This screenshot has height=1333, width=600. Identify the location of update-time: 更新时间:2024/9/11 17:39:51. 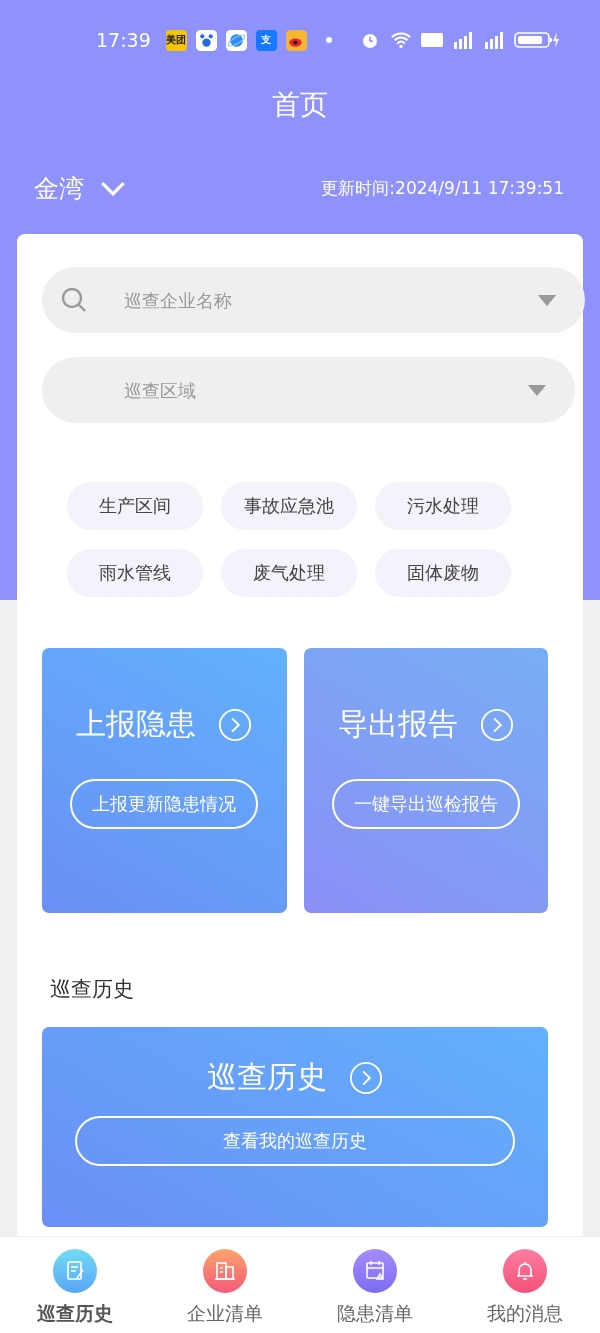
(442, 188).